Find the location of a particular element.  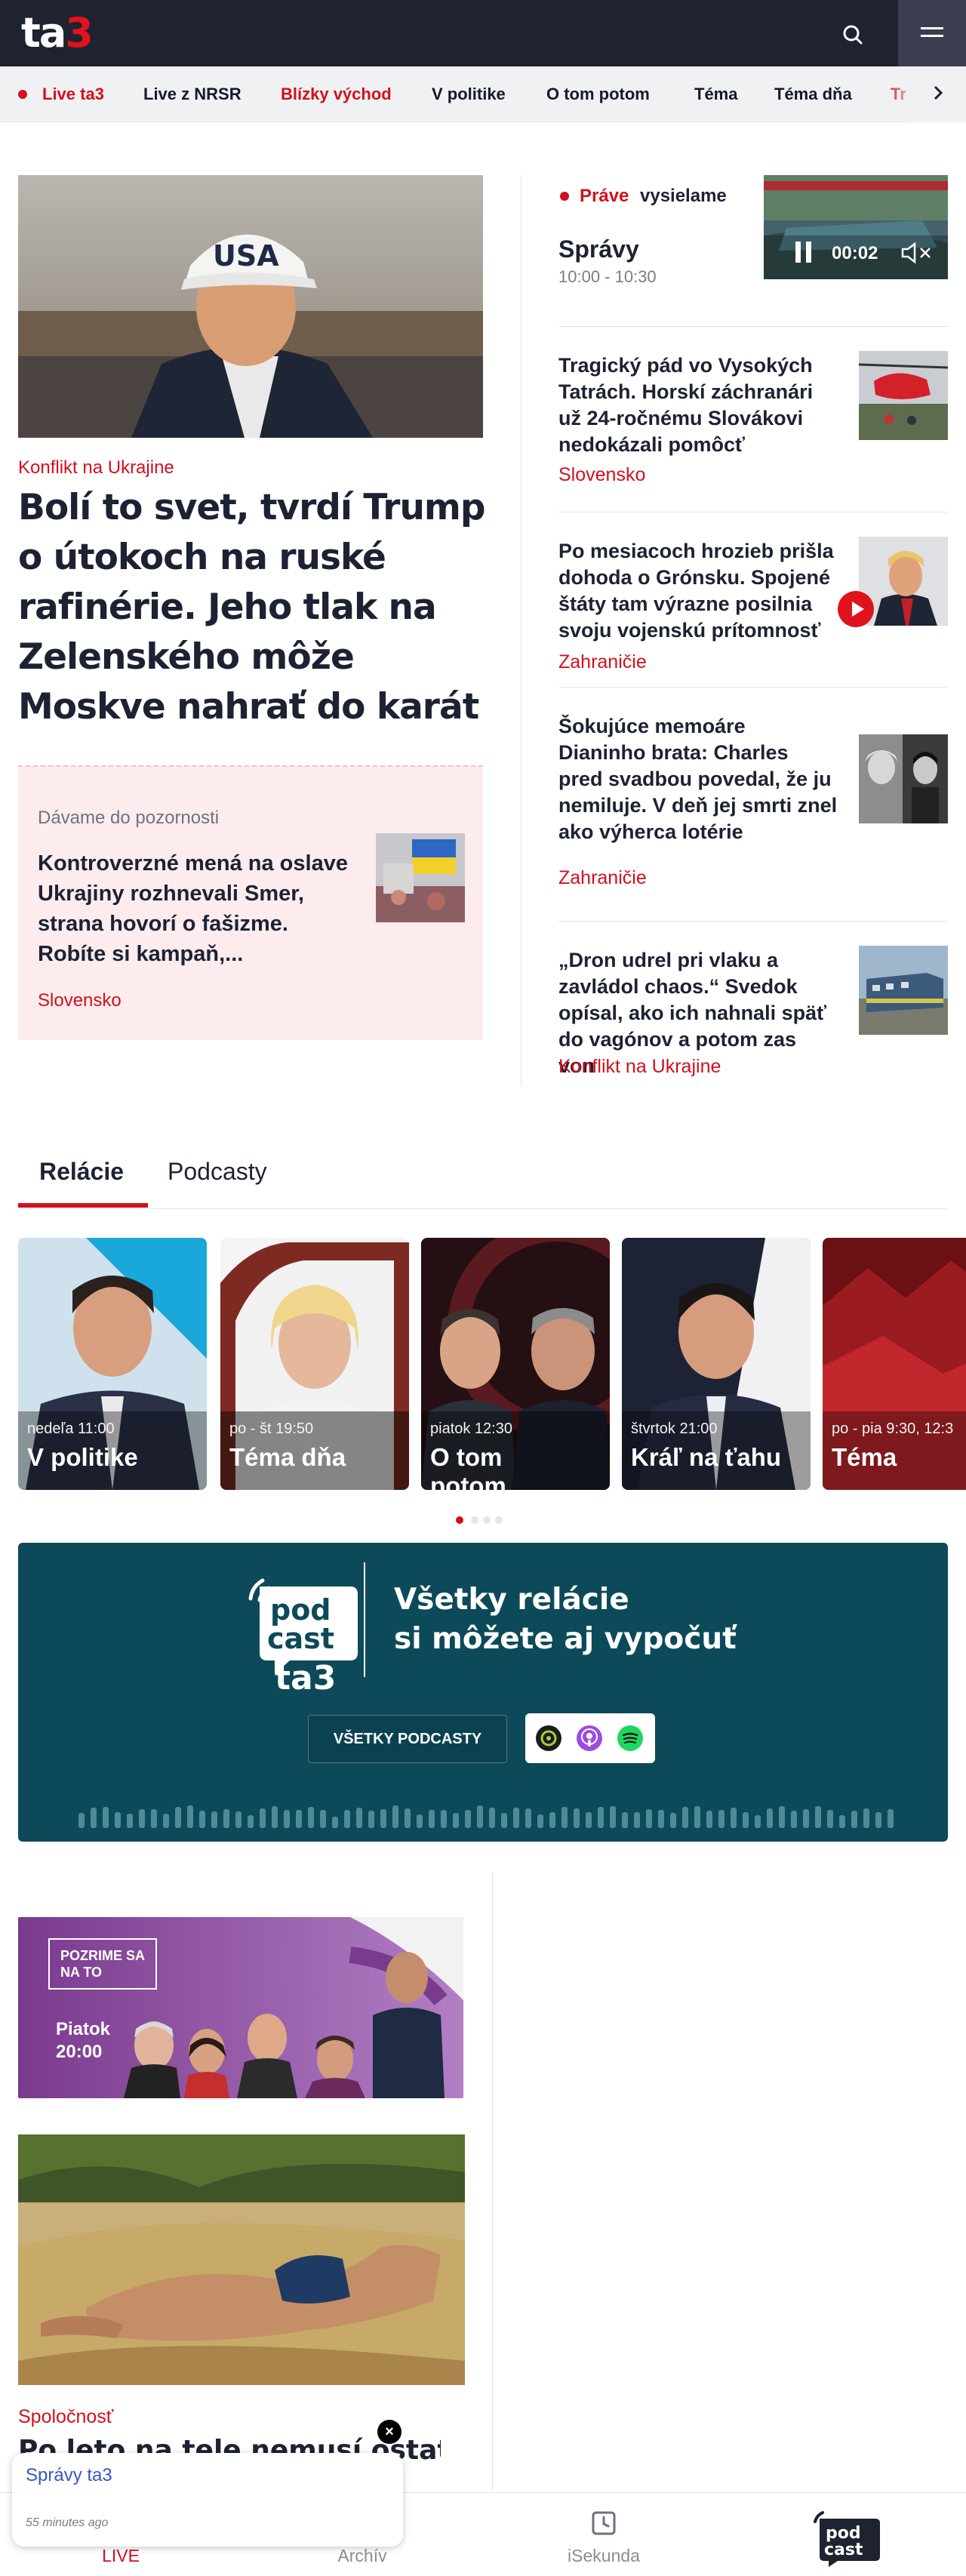

nav-tema-dna: Téma dňa is located at coordinates (813, 94).